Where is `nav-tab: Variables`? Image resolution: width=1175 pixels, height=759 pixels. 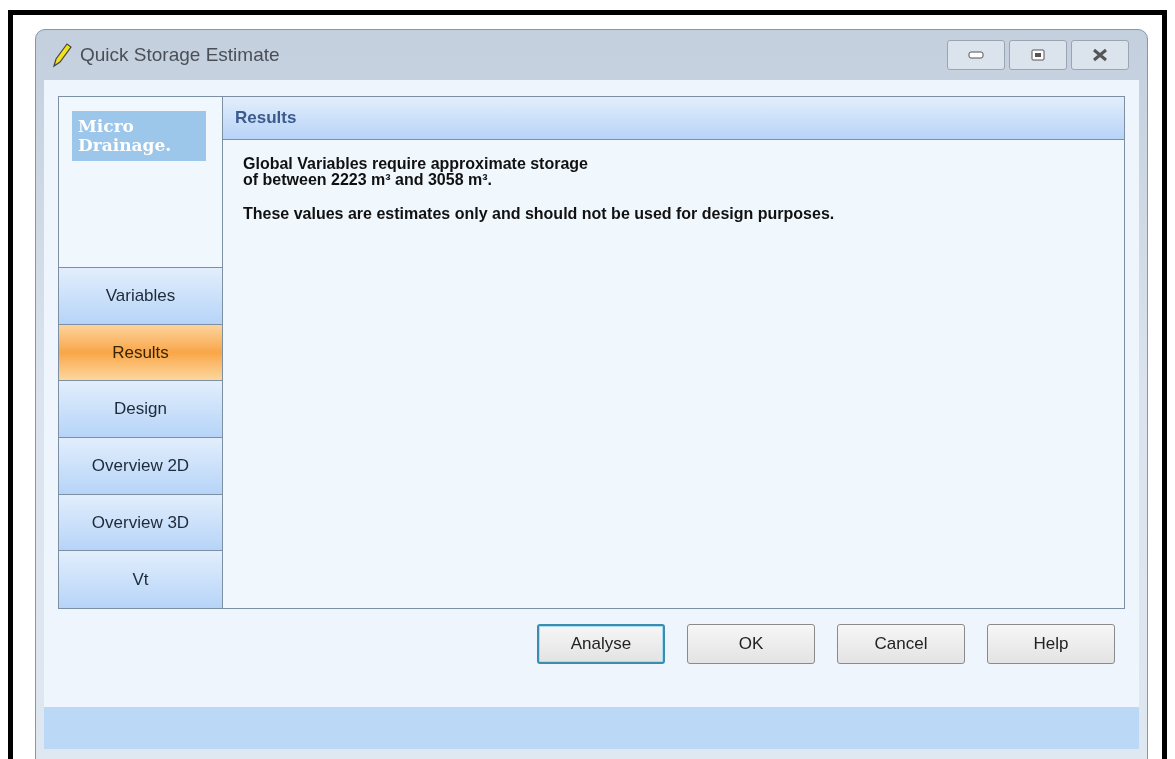
nav-tab: Variables is located at coordinates (140, 296).